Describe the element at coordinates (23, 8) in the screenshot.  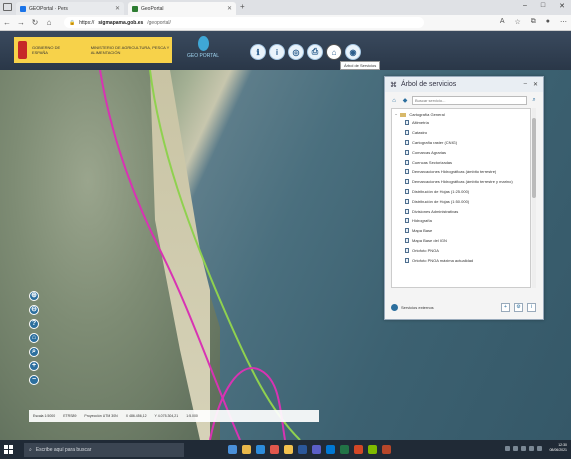
I see `tab-favicon-icon` at that location.